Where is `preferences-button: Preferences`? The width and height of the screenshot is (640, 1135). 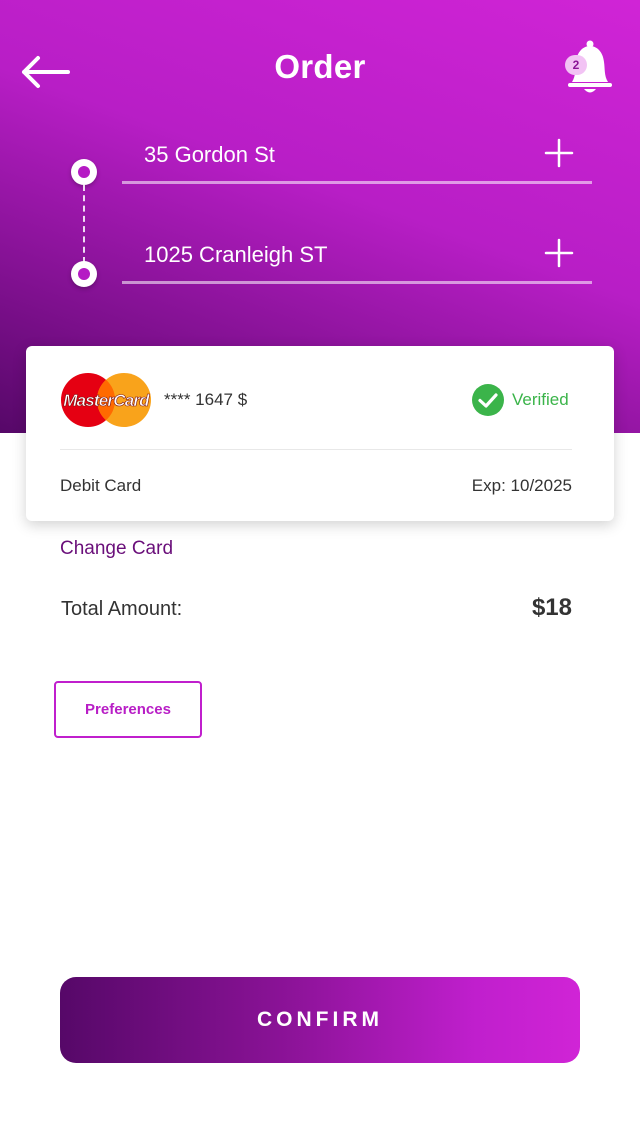 preferences-button: Preferences is located at coordinates (128, 709).